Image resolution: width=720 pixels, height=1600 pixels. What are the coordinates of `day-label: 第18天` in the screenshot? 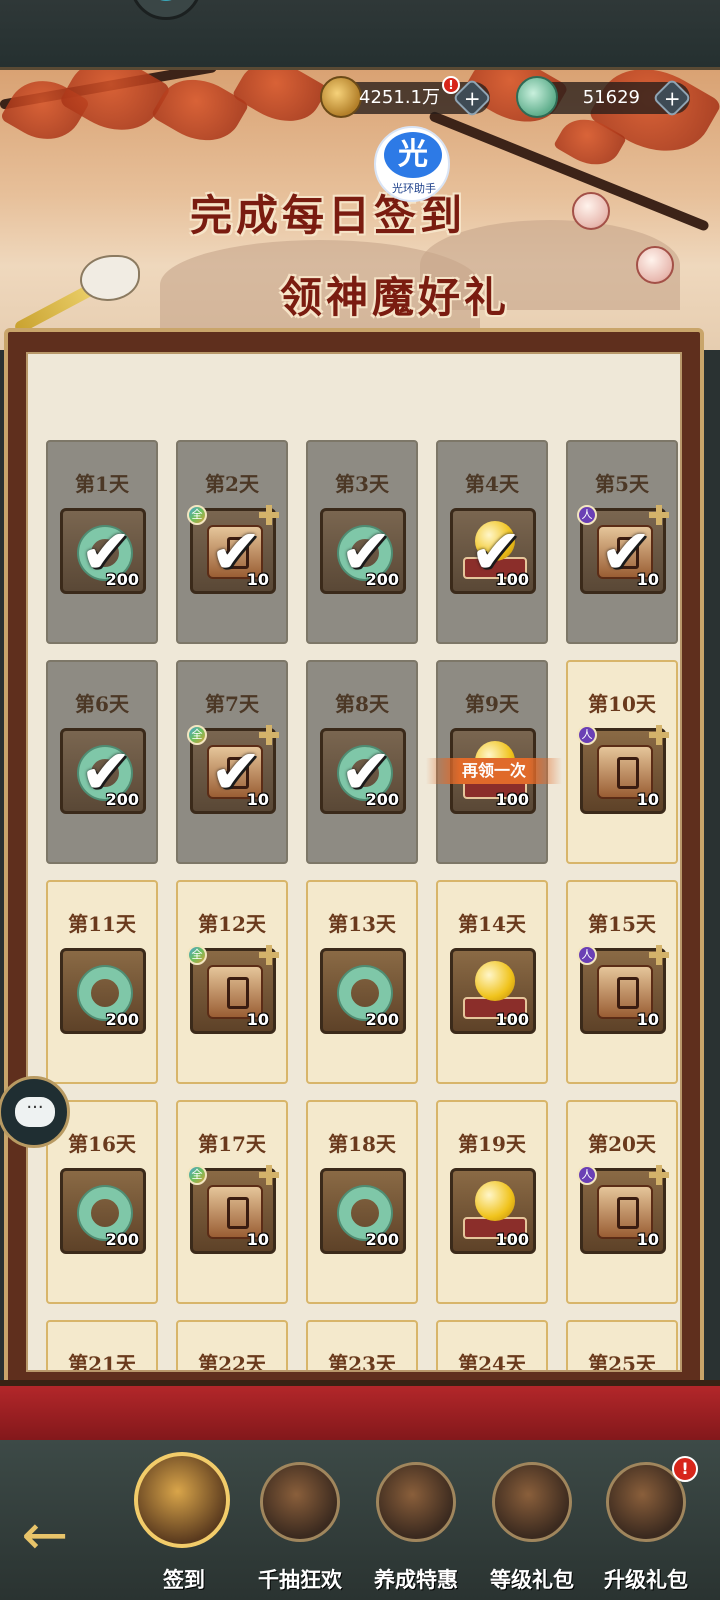 It's located at (362, 1144).